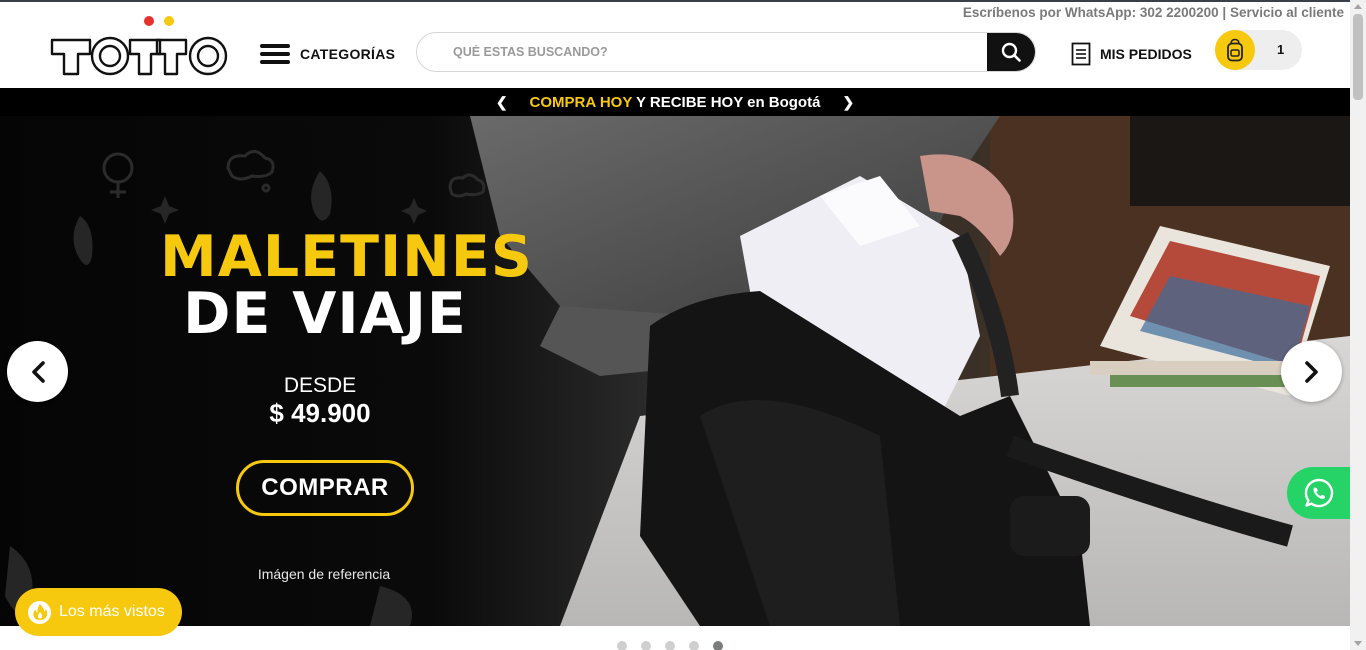 The height and width of the screenshot is (650, 1366). Describe the element at coordinates (325, 314) in the screenshot. I see `hero-title-line2: DE VIAJE` at that location.